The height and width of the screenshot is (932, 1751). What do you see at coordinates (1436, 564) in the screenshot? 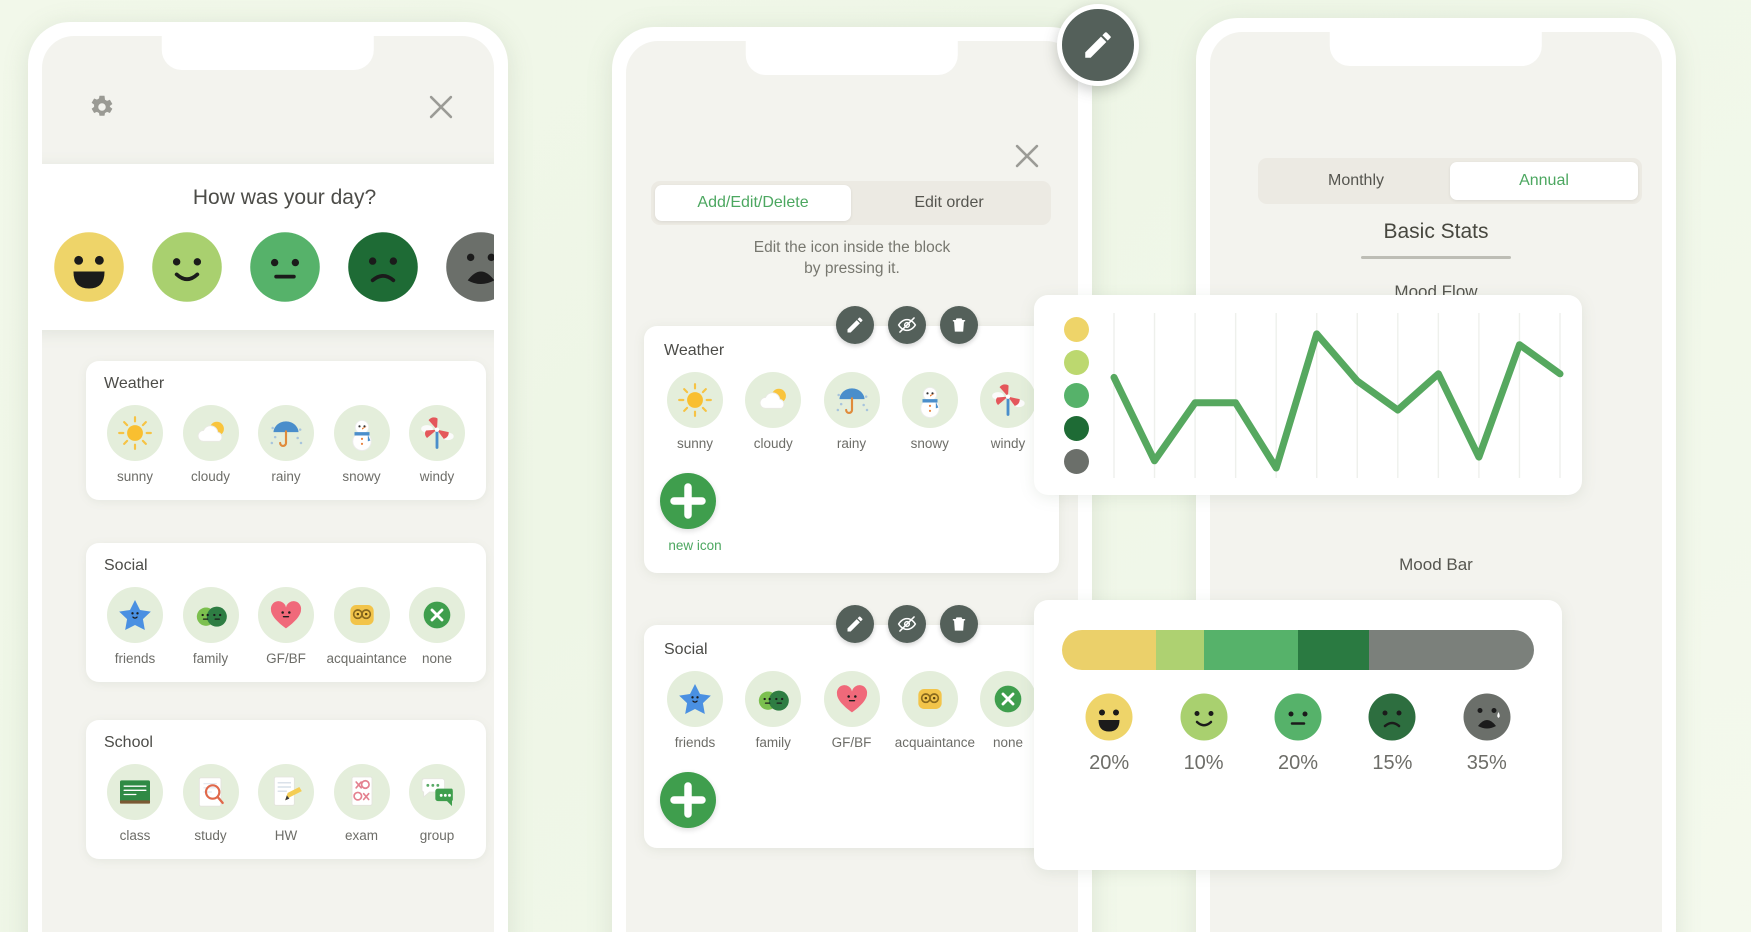
I see `mood-bar-label: Mood Bar` at bounding box center [1436, 564].